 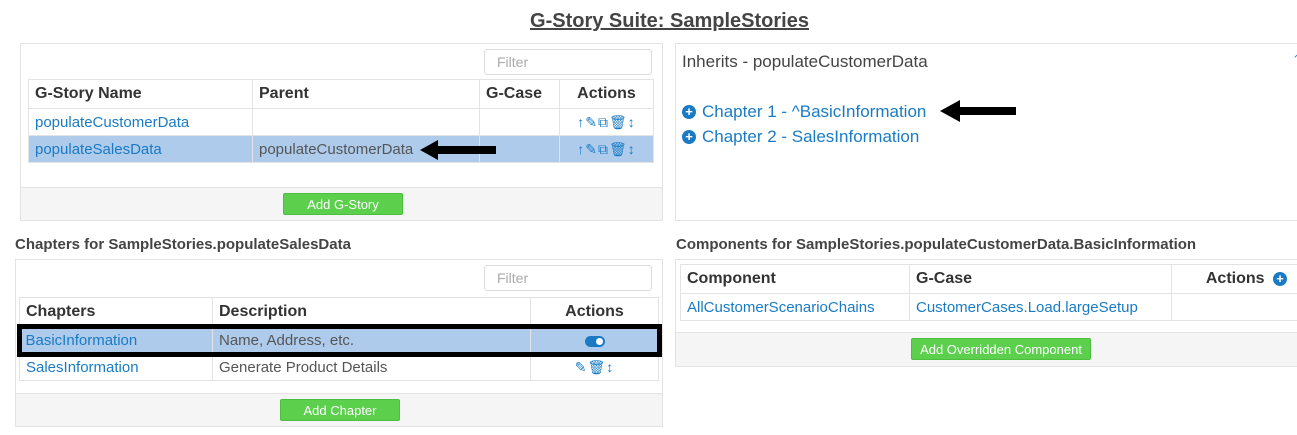 I want to click on add-chapter-button: Add Chapter, so click(x=340, y=410).